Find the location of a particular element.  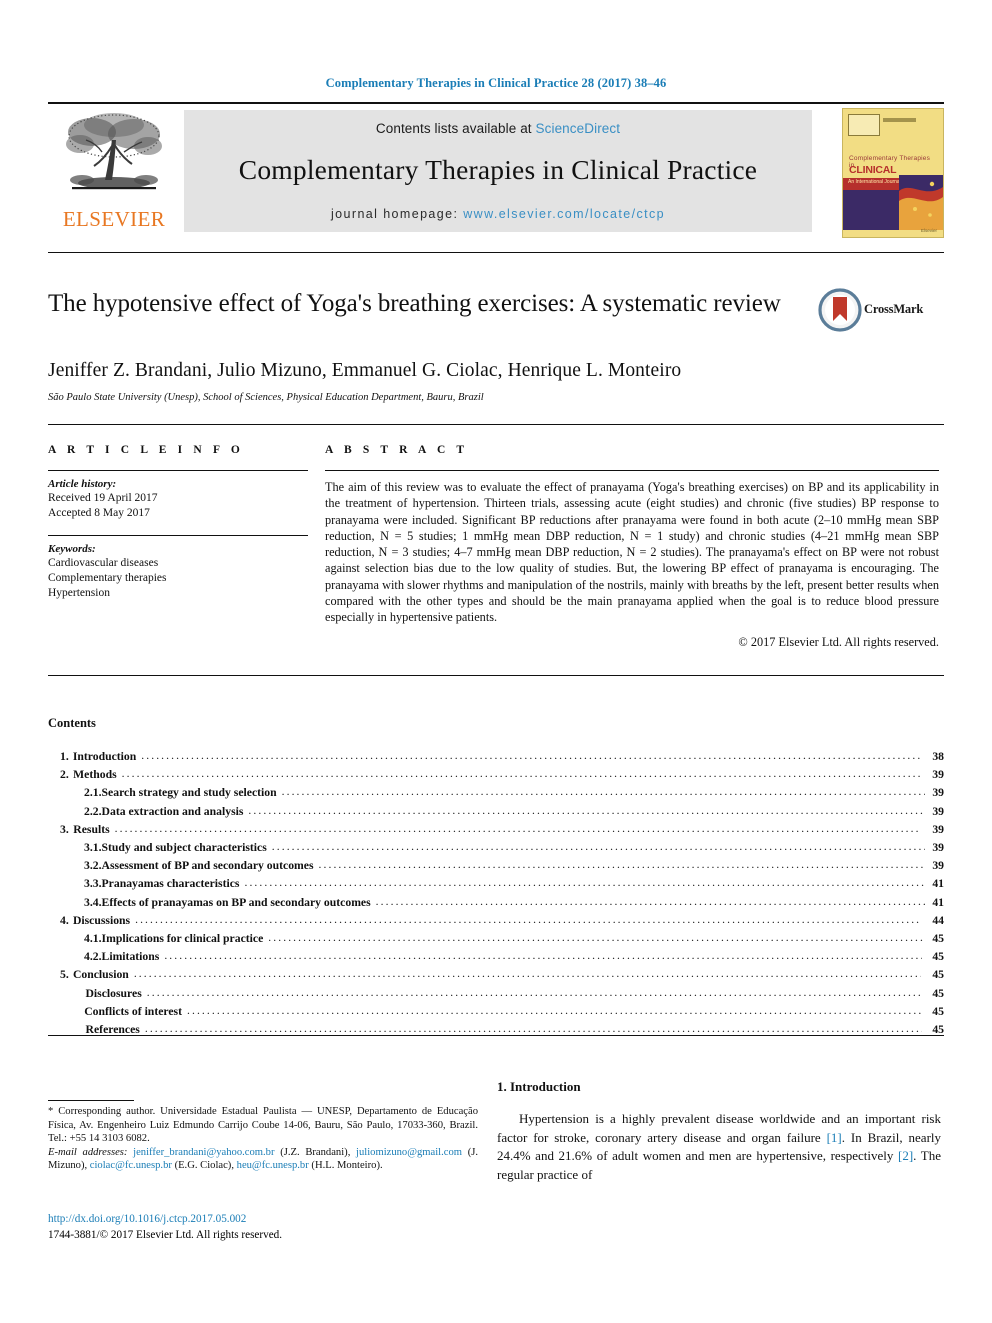

contents-entry-number: 1. is located at coordinates (64, 756).